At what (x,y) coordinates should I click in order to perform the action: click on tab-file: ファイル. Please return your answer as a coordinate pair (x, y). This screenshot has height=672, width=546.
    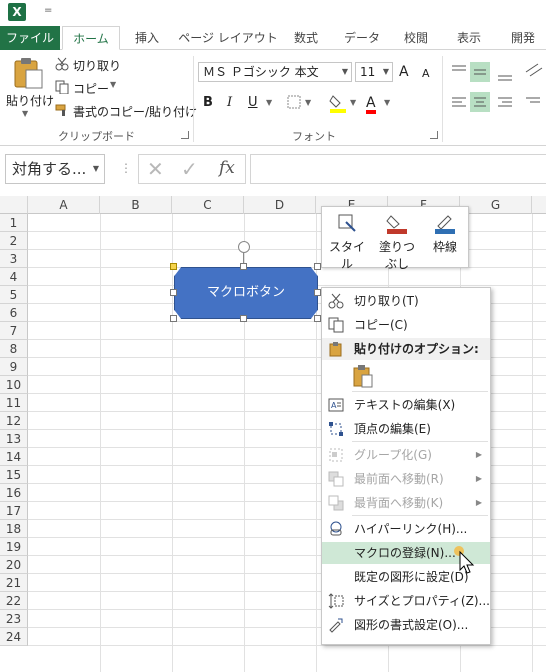
    Looking at the image, I should click on (30, 38).